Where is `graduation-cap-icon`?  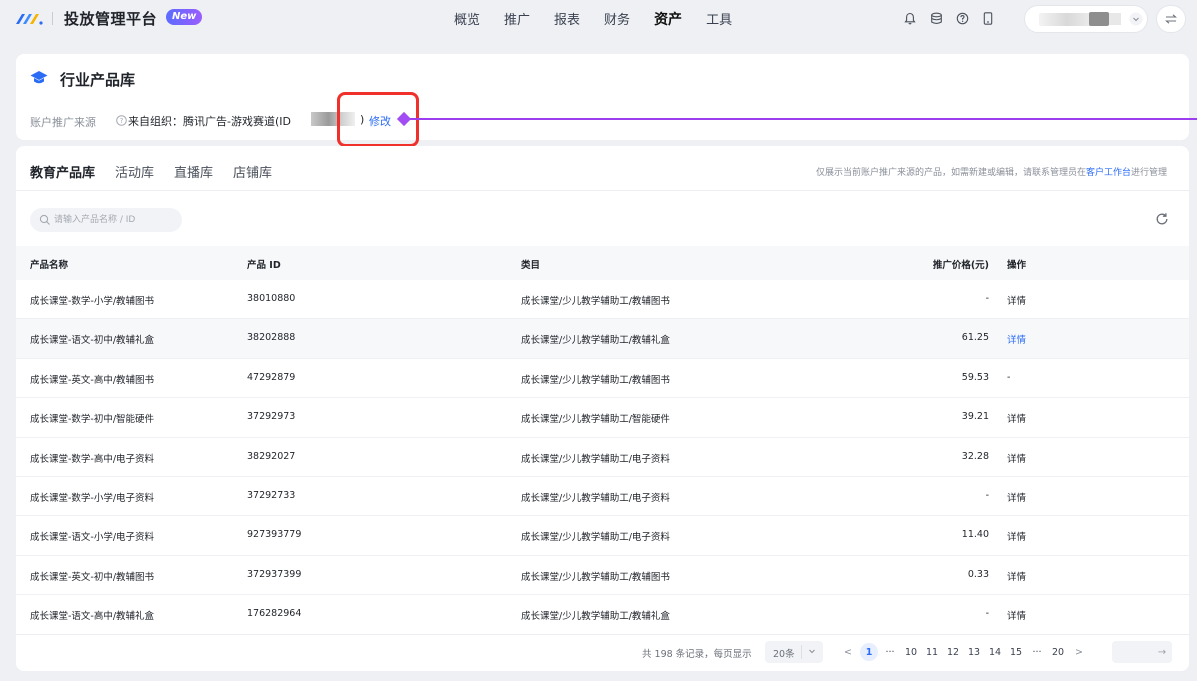 graduation-cap-icon is located at coordinates (39, 77).